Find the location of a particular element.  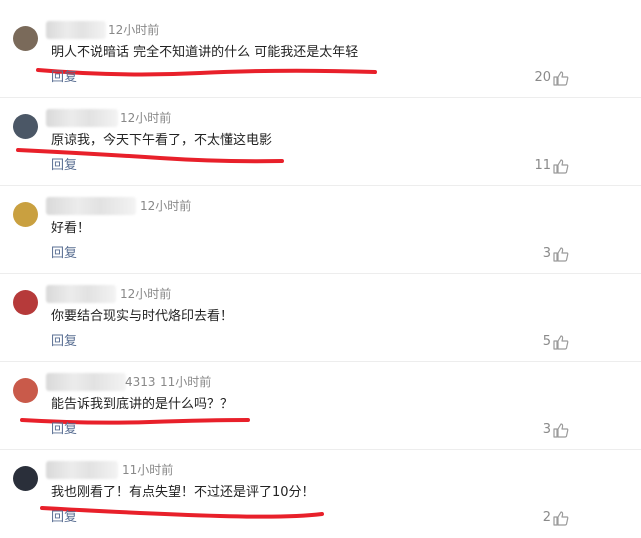

like-button: 11 is located at coordinates (551, 166).